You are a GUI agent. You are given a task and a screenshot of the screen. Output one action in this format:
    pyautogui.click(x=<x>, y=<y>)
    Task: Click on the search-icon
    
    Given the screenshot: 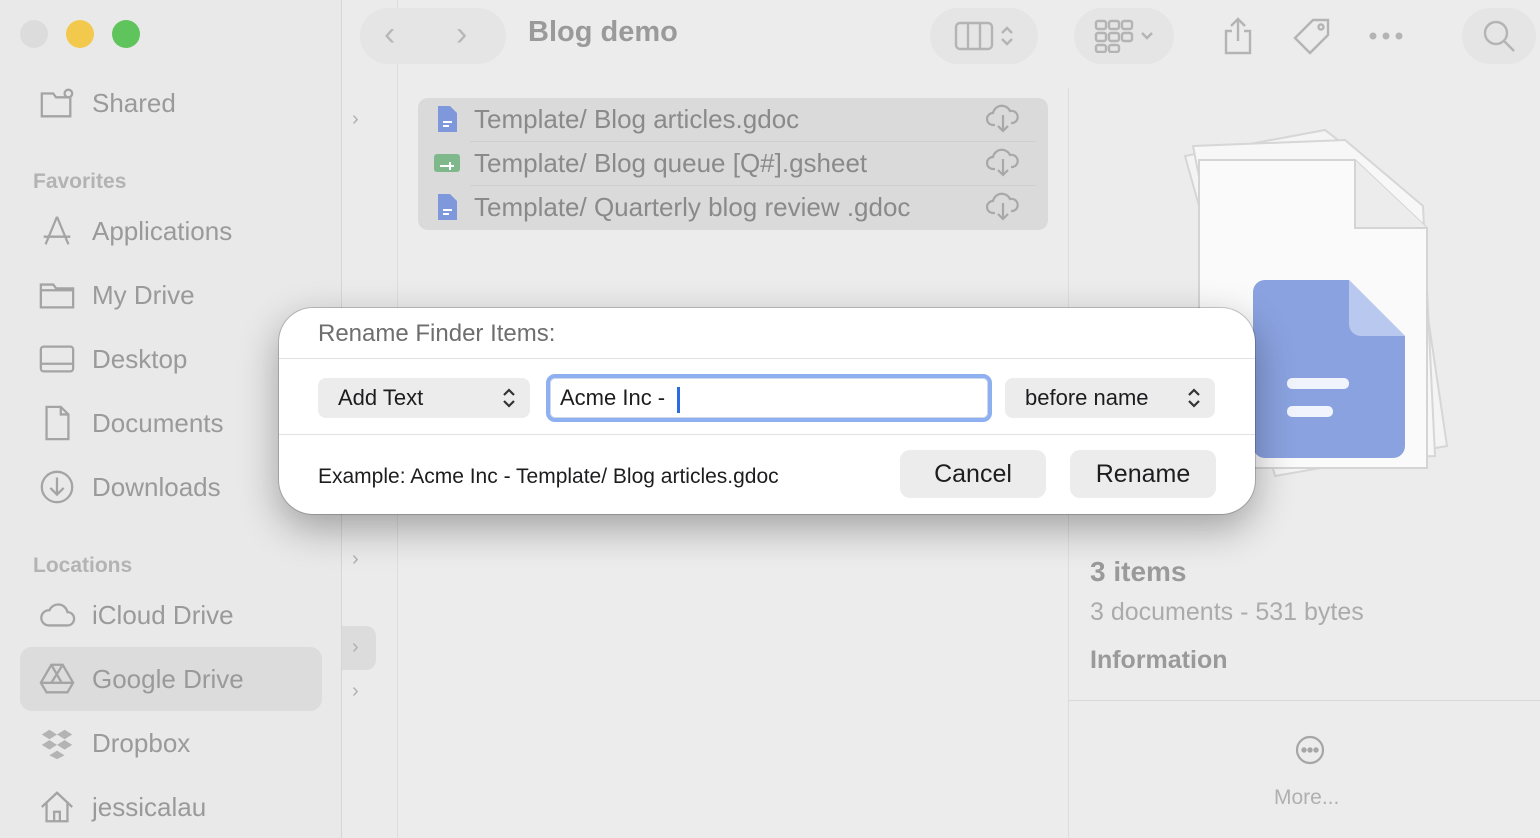 What is the action you would take?
    pyautogui.click(x=1499, y=36)
    